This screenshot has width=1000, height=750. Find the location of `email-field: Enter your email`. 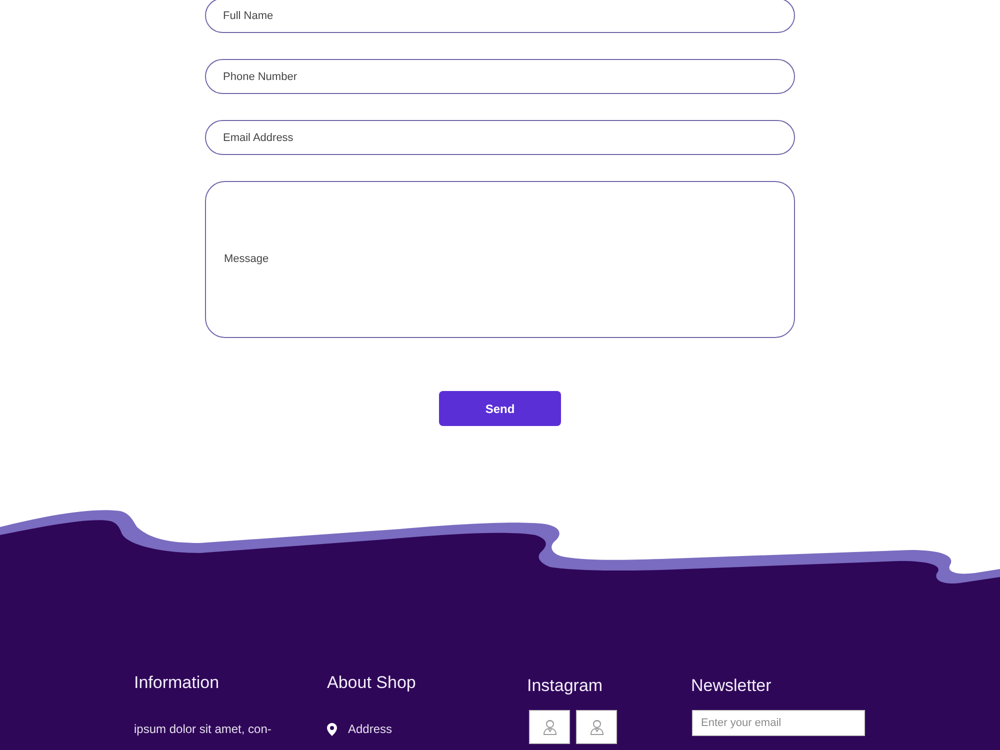

email-field: Enter your email is located at coordinates (778, 723).